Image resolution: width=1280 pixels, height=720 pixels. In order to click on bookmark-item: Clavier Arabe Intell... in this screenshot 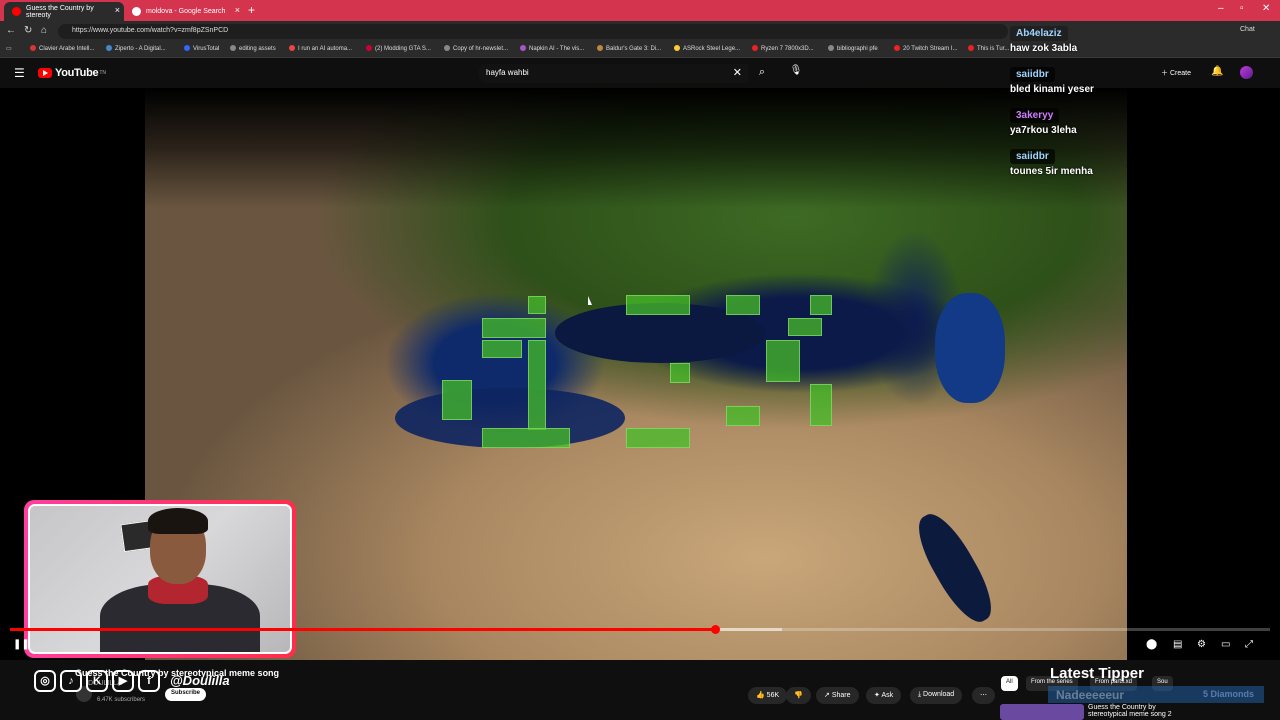, I will do `click(62, 48)`.